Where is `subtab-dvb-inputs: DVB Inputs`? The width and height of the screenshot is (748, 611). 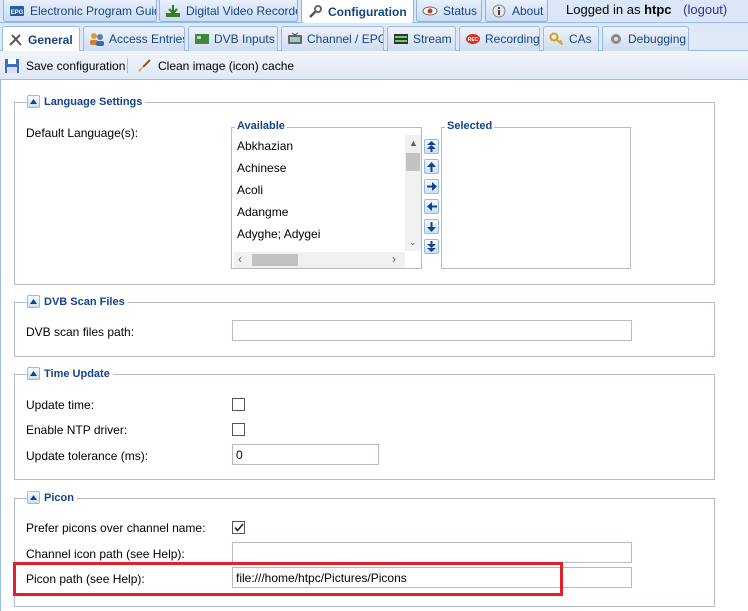 subtab-dvb-inputs: DVB Inputs is located at coordinates (233, 38).